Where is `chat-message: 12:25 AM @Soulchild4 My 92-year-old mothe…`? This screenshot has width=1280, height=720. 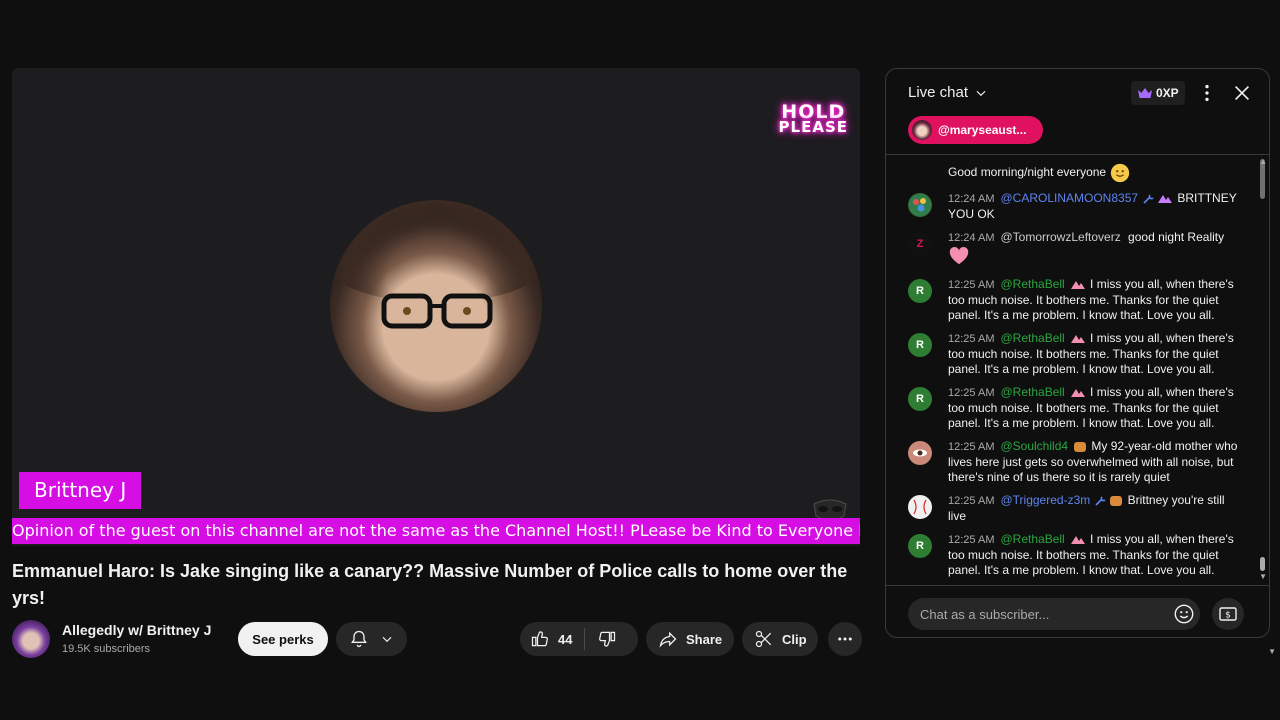
chat-message: 12:25 AM @Soulchild4 My 92-year-old mothe… is located at coordinates (1073, 462).